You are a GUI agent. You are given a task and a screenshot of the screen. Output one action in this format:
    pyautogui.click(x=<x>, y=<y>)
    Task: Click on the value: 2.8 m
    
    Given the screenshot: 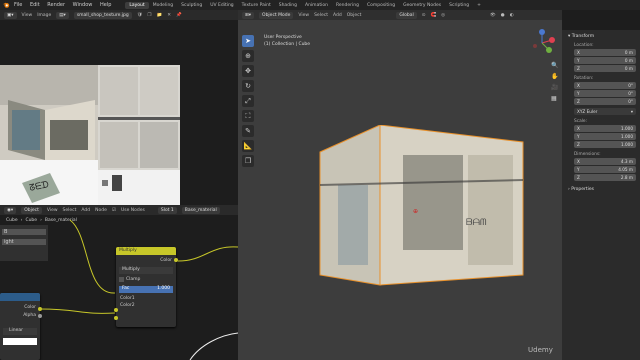 What is the action you would take?
    pyautogui.click(x=626, y=177)
    